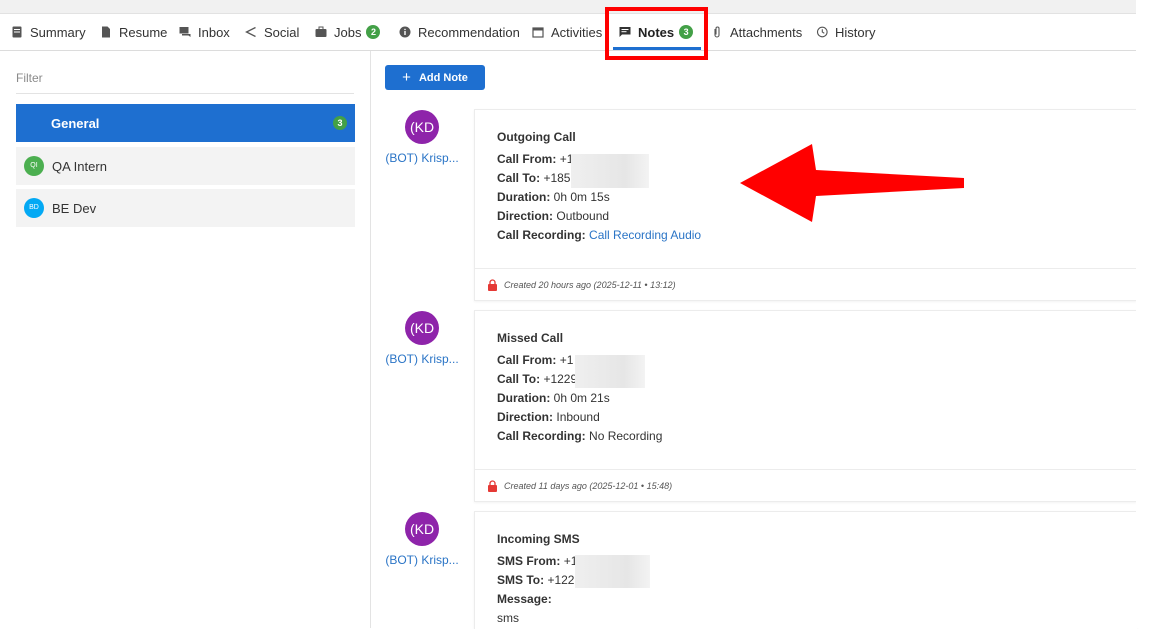  Describe the element at coordinates (321, 31) in the screenshot. I see `briefcase-icon` at that location.